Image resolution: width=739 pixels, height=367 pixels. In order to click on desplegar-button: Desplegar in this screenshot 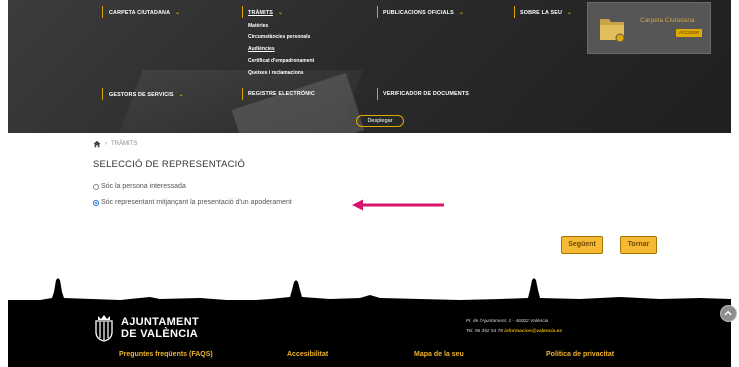, I will do `click(380, 121)`.